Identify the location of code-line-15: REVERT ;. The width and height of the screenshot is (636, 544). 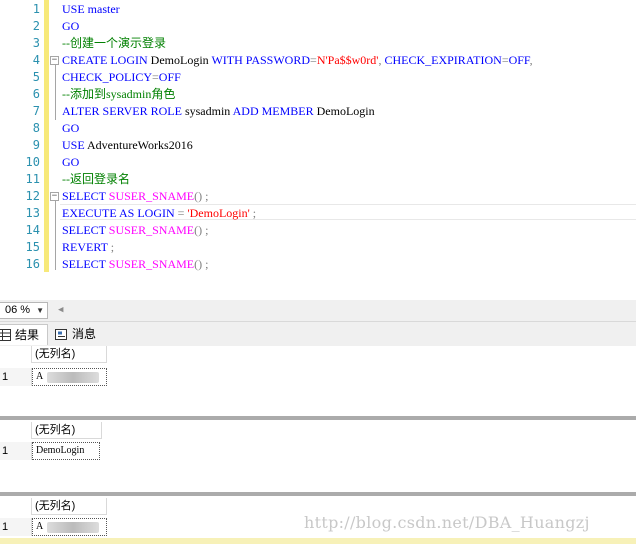
(88, 247).